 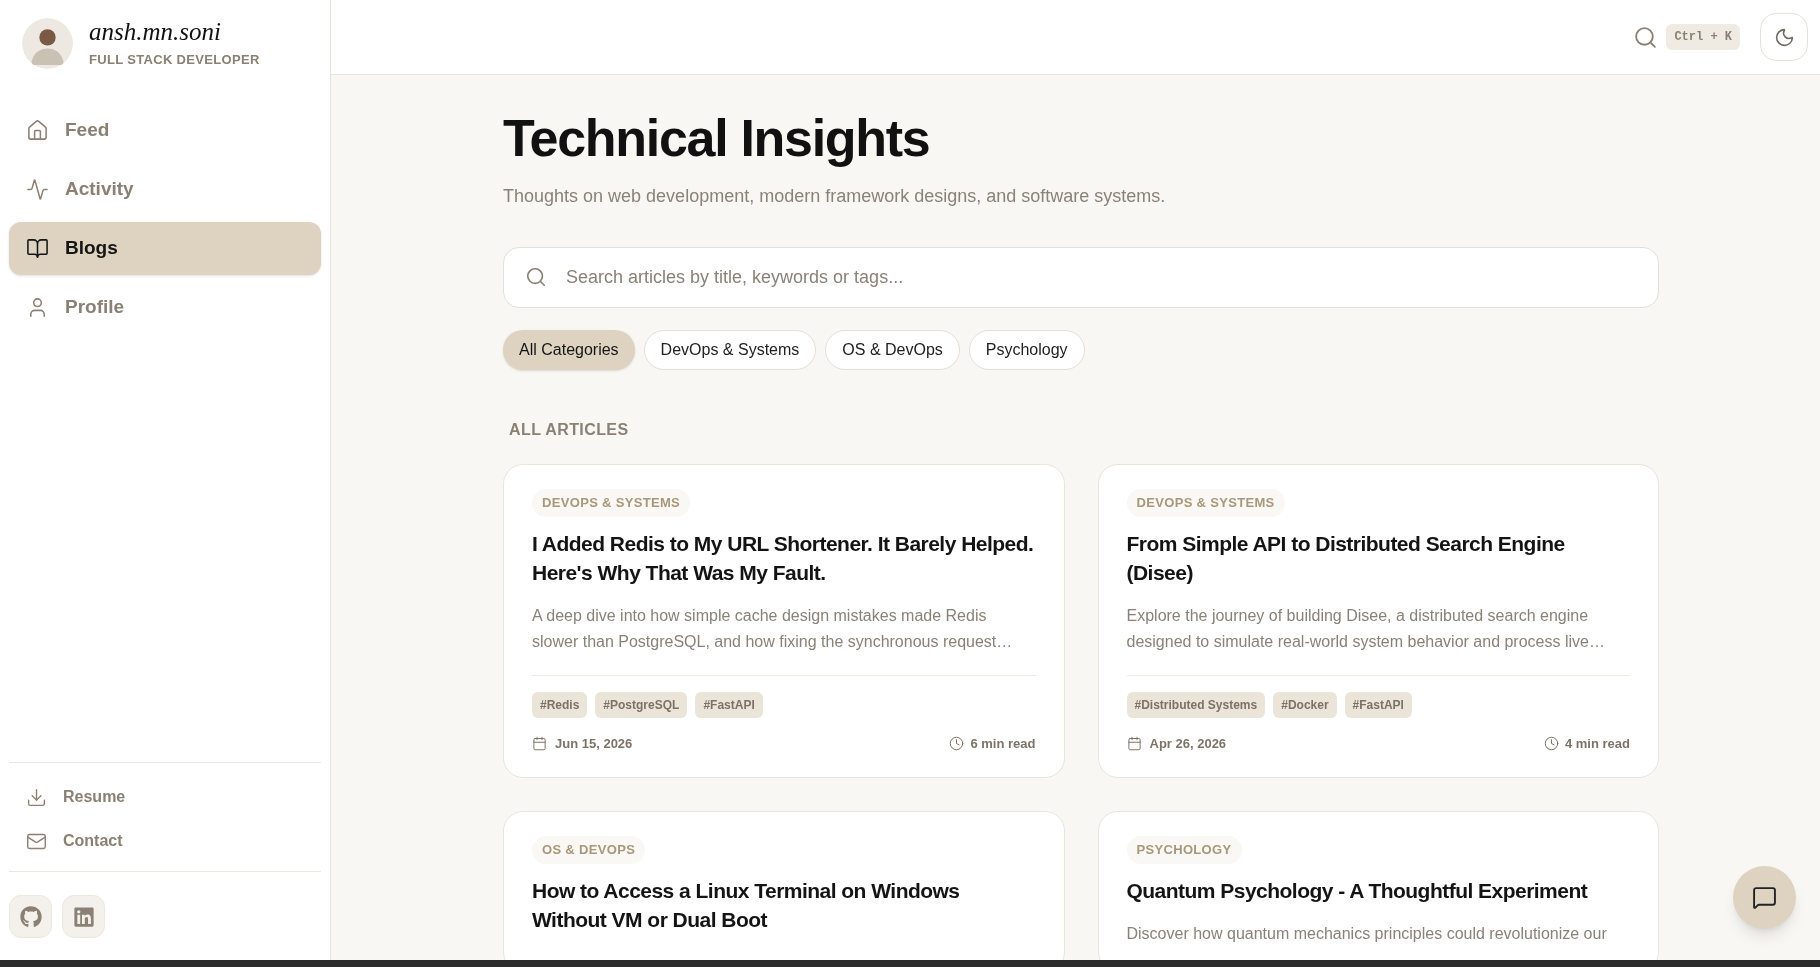 I want to click on tag: #Docker, so click(x=1305, y=704).